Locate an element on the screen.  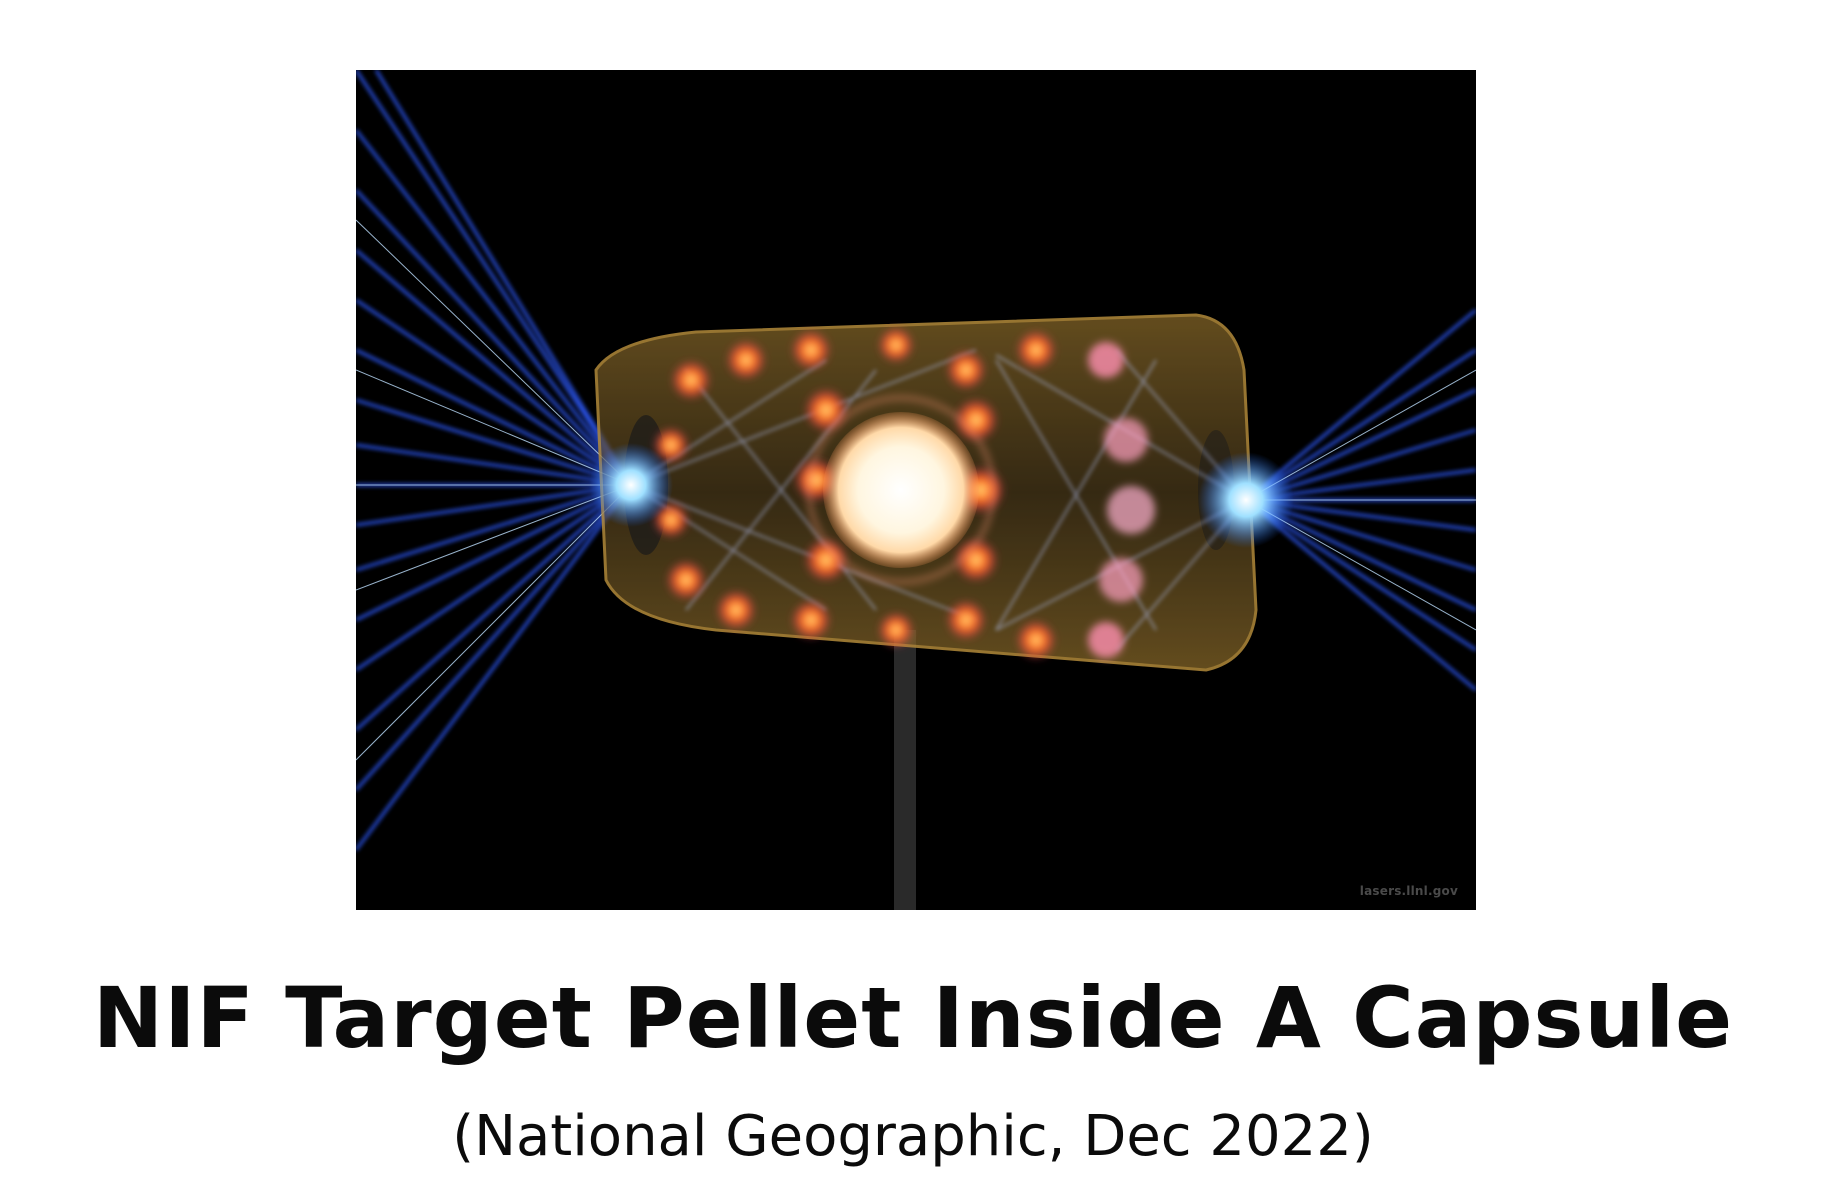
caption-source: (National Geographic, Dec 2022) is located at coordinates (913, 1136).